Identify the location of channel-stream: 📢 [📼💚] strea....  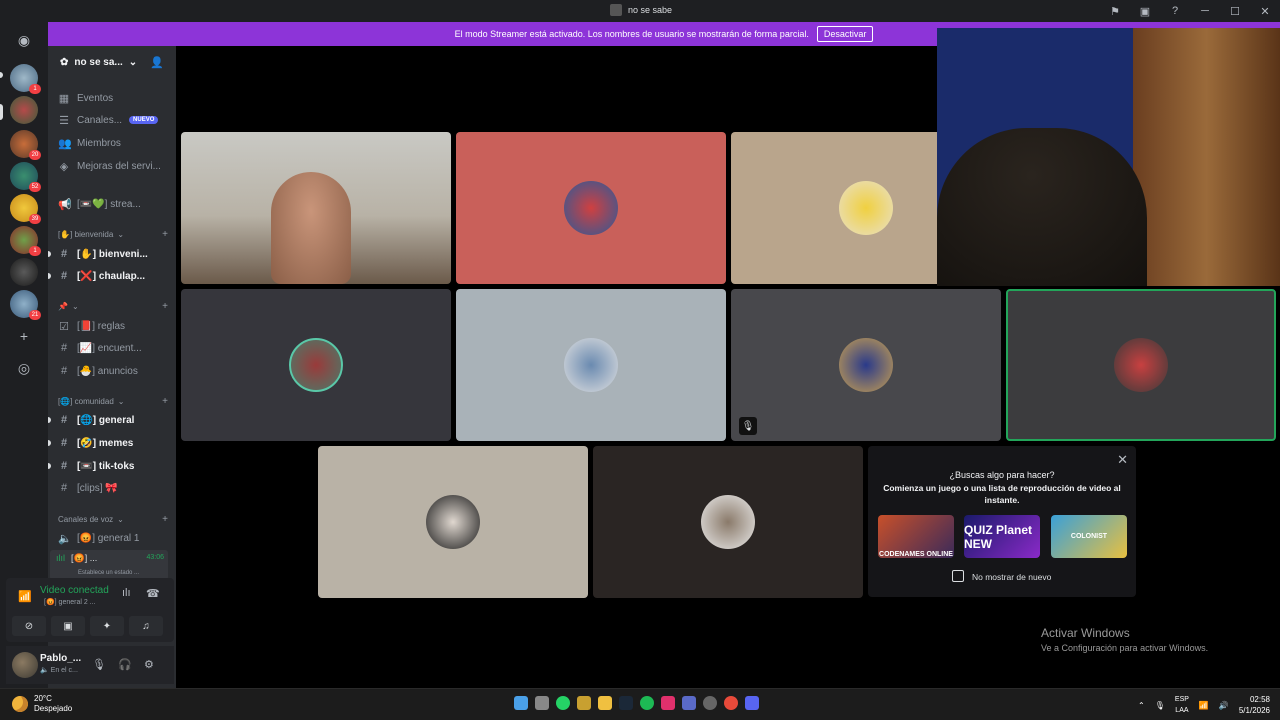
(116, 204).